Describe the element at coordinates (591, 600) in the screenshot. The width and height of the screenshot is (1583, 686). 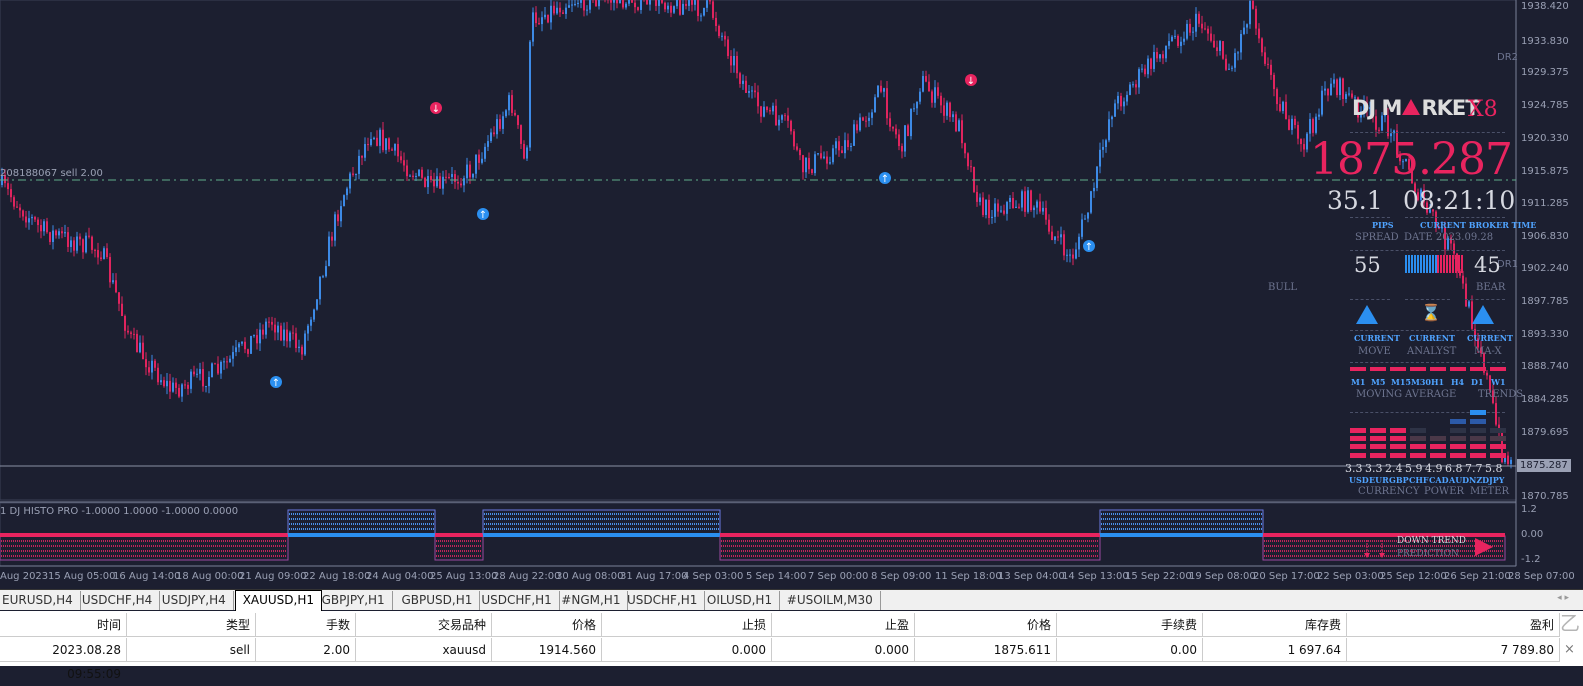
I see `tab--ngm-h1: #NGM,H1` at that location.